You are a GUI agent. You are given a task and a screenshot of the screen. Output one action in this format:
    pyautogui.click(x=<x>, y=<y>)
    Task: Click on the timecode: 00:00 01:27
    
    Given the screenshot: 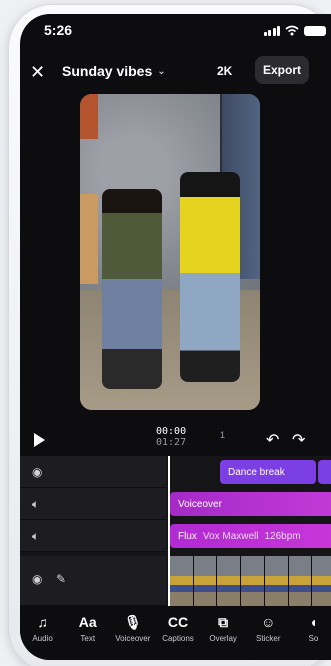 What is the action you would take?
    pyautogui.click(x=171, y=437)
    